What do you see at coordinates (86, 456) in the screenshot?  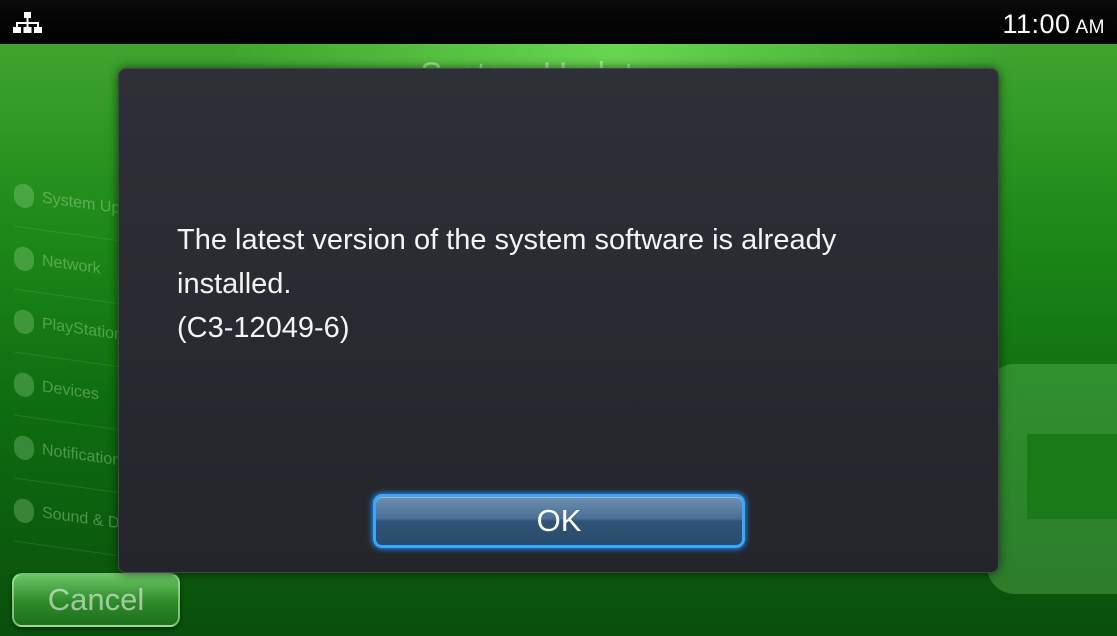 I see `settings-item-label: Notifications` at bounding box center [86, 456].